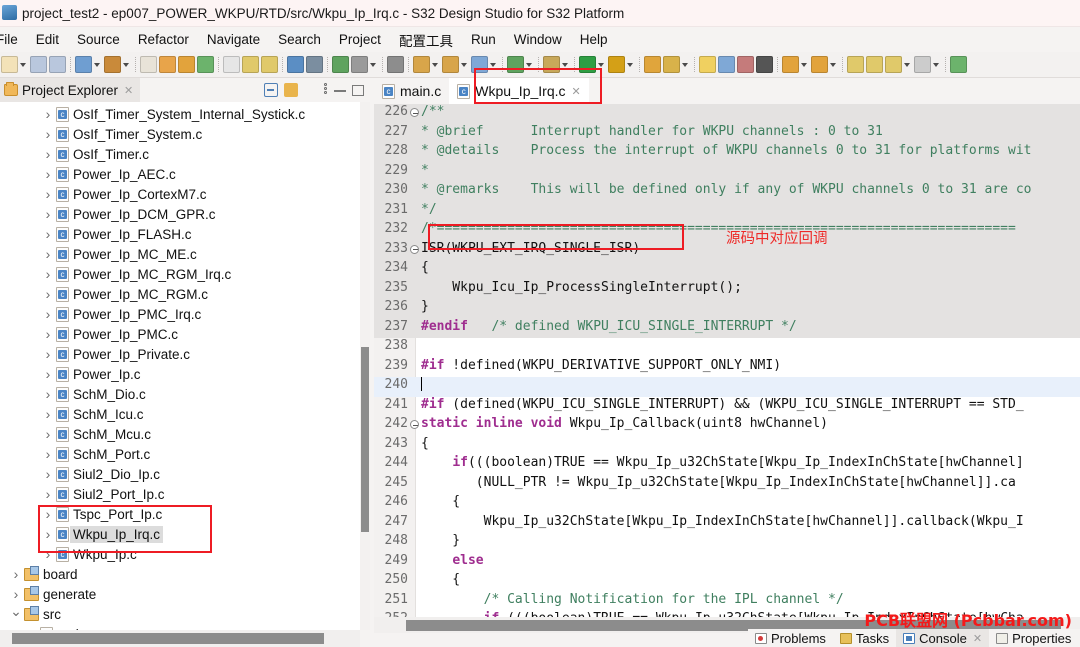  Describe the element at coordinates (168, 638) in the screenshot. I see `tree-horizontal-scroll-thumb` at that location.